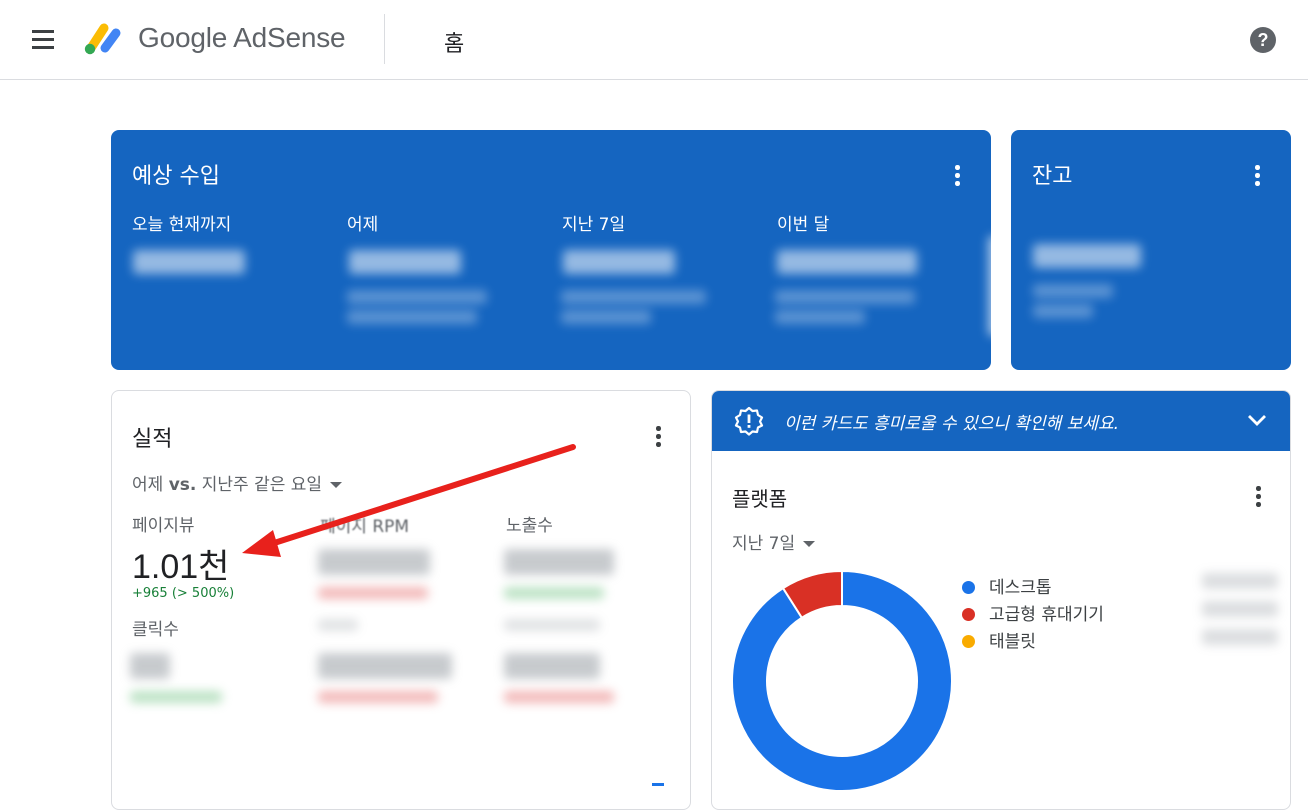 Image resolution: width=1308 pixels, height=810 pixels. Describe the element at coordinates (968, 641) in the screenshot. I see `legend-dot-tablet` at that location.